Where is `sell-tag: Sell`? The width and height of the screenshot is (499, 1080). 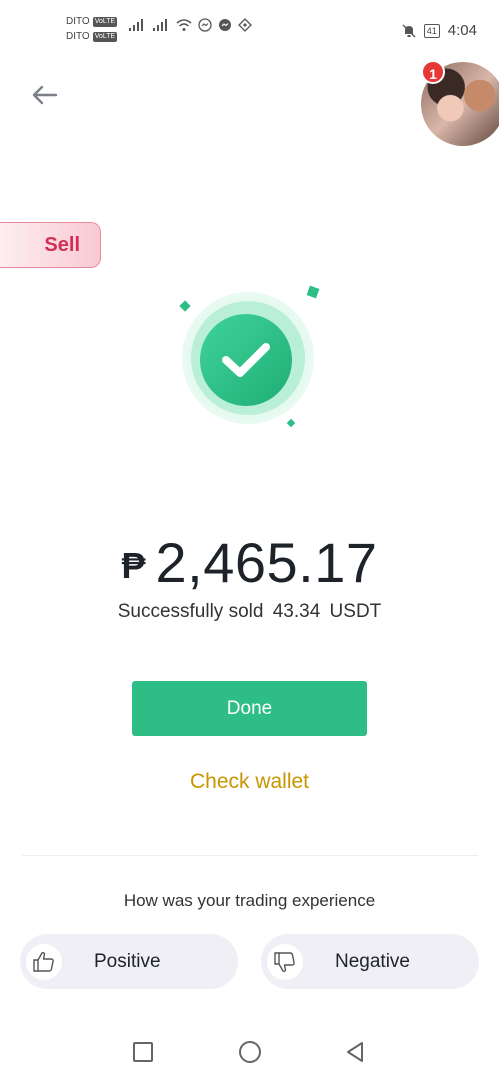 sell-tag: Sell is located at coordinates (50, 245).